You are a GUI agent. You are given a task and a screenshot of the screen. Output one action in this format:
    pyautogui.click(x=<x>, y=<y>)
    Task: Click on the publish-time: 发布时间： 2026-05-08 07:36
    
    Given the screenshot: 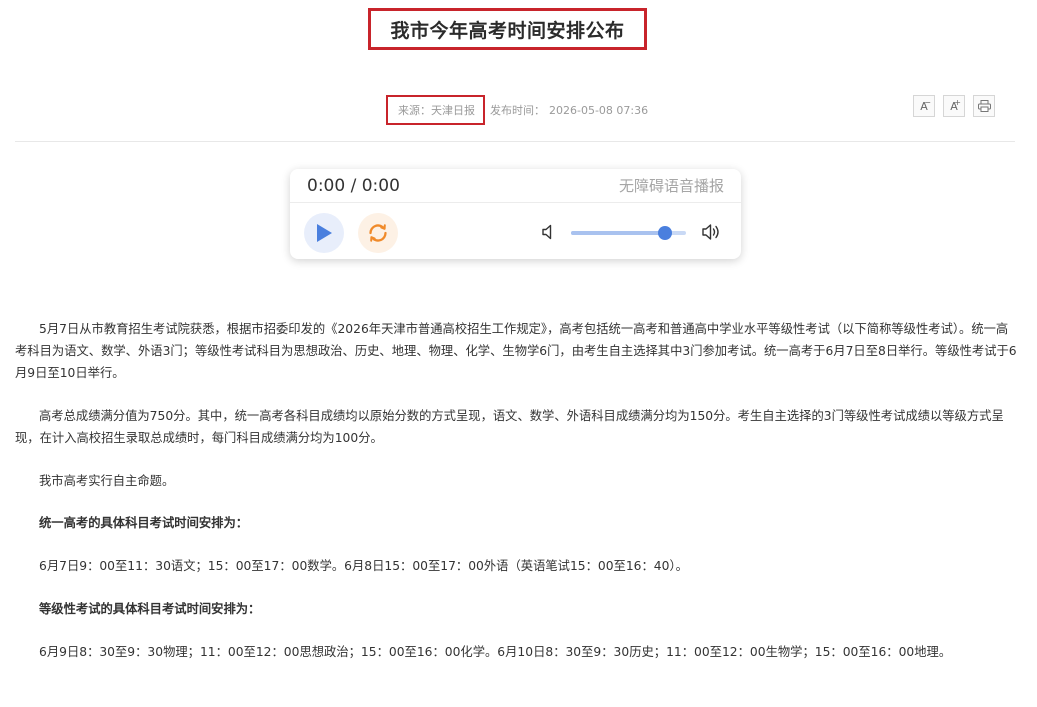 What is the action you would take?
    pyautogui.click(x=569, y=110)
    